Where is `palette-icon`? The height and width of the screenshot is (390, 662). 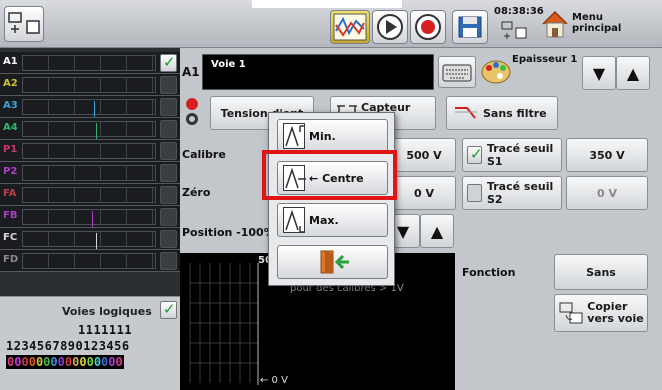
palette-icon is located at coordinates (496, 72).